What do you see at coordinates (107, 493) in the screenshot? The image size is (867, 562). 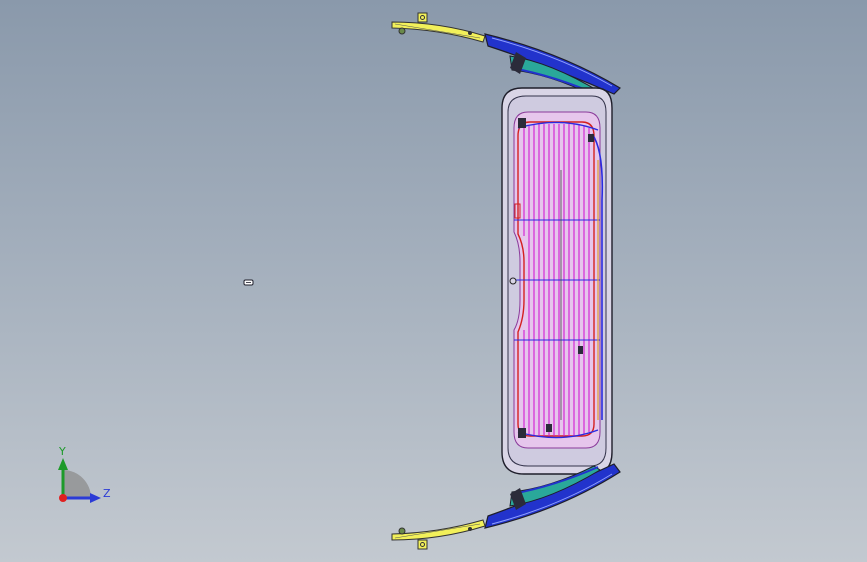 I see `z-axis-label: Z` at bounding box center [107, 493].